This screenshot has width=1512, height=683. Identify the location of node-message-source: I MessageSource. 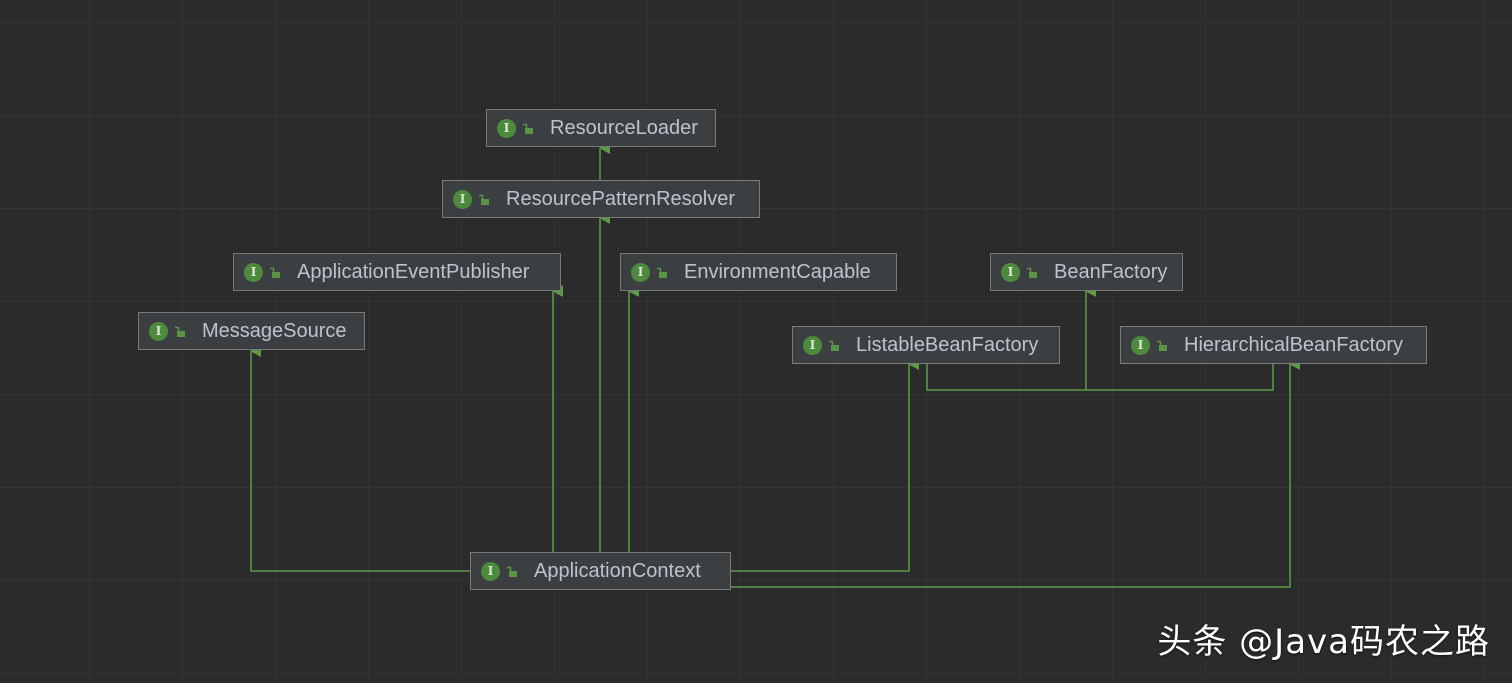
(251, 331).